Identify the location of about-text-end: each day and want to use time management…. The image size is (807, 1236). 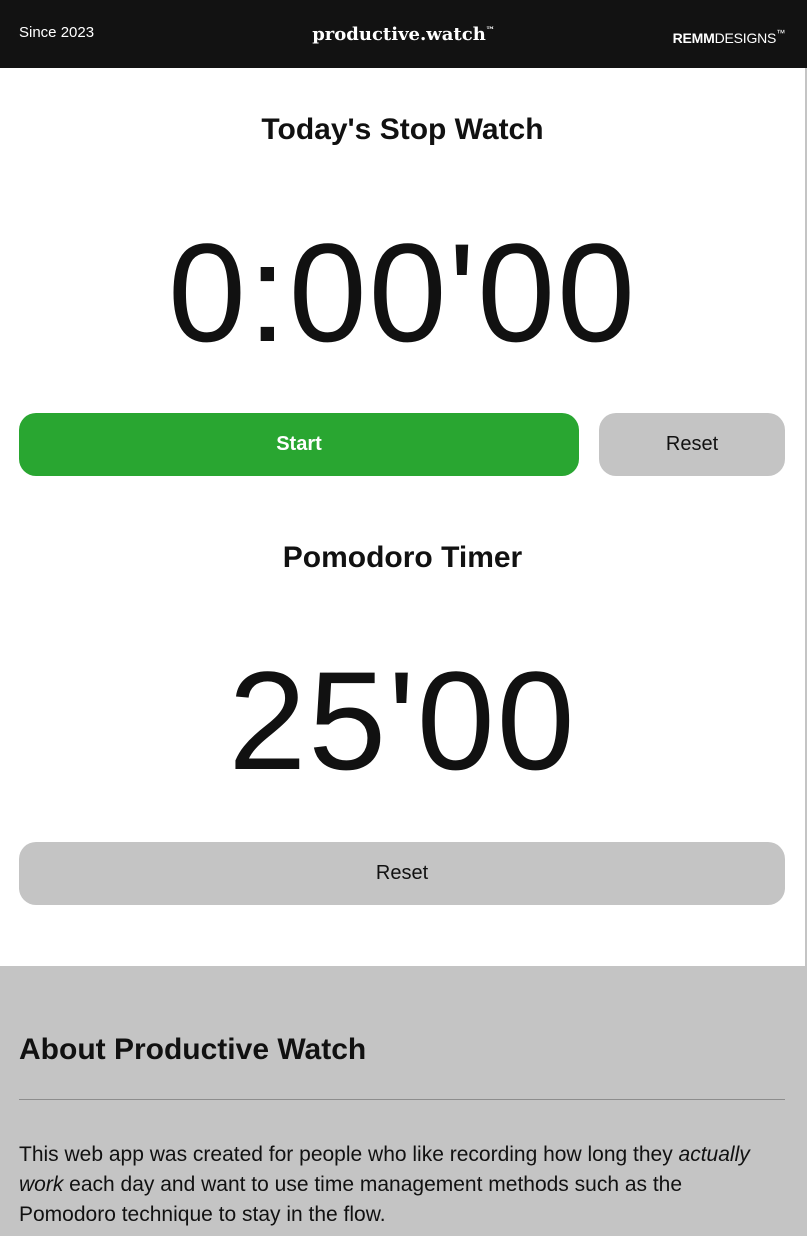
(351, 1199).